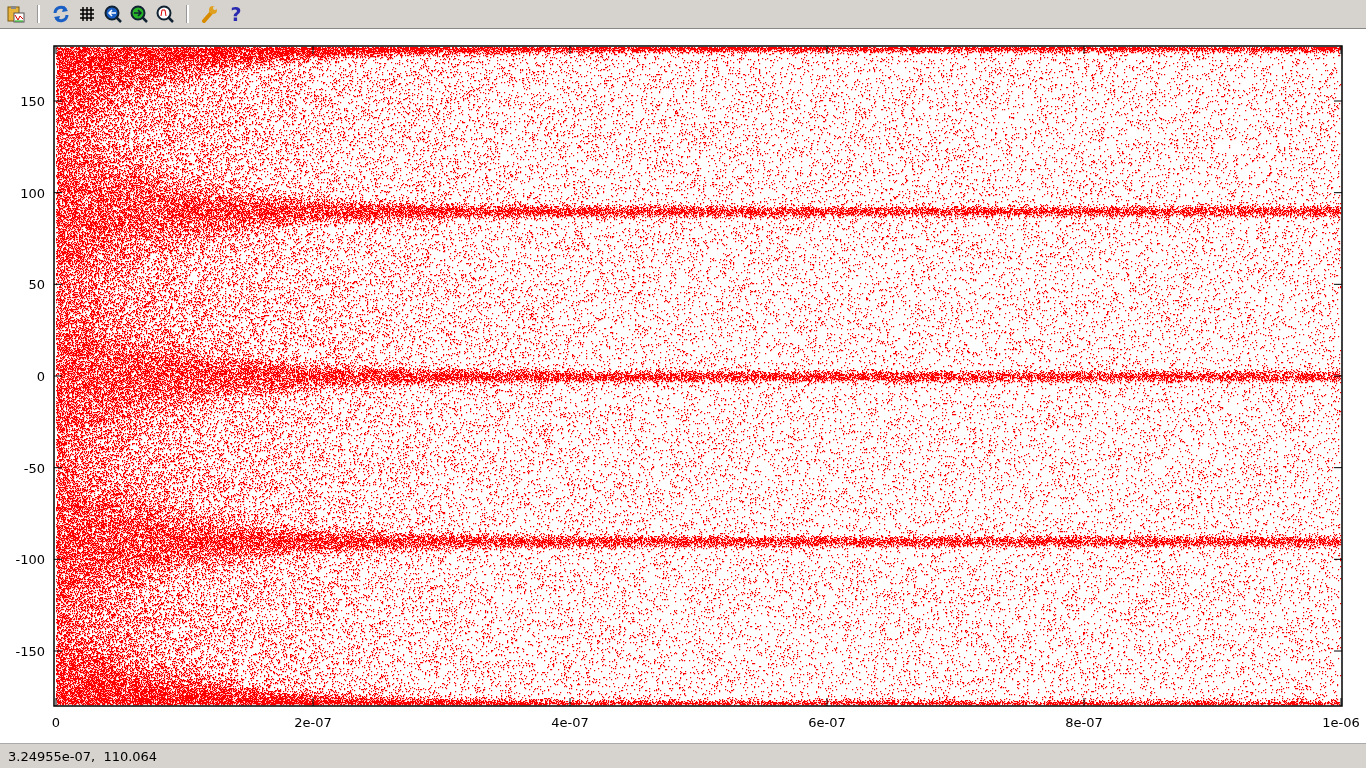 This screenshot has width=1366, height=768. Describe the element at coordinates (34, 468) in the screenshot. I see `y-axis-label: -50` at that location.